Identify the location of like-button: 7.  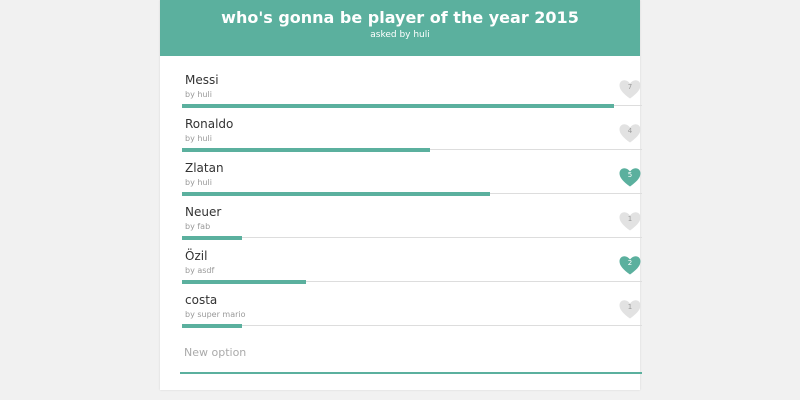
(630, 89).